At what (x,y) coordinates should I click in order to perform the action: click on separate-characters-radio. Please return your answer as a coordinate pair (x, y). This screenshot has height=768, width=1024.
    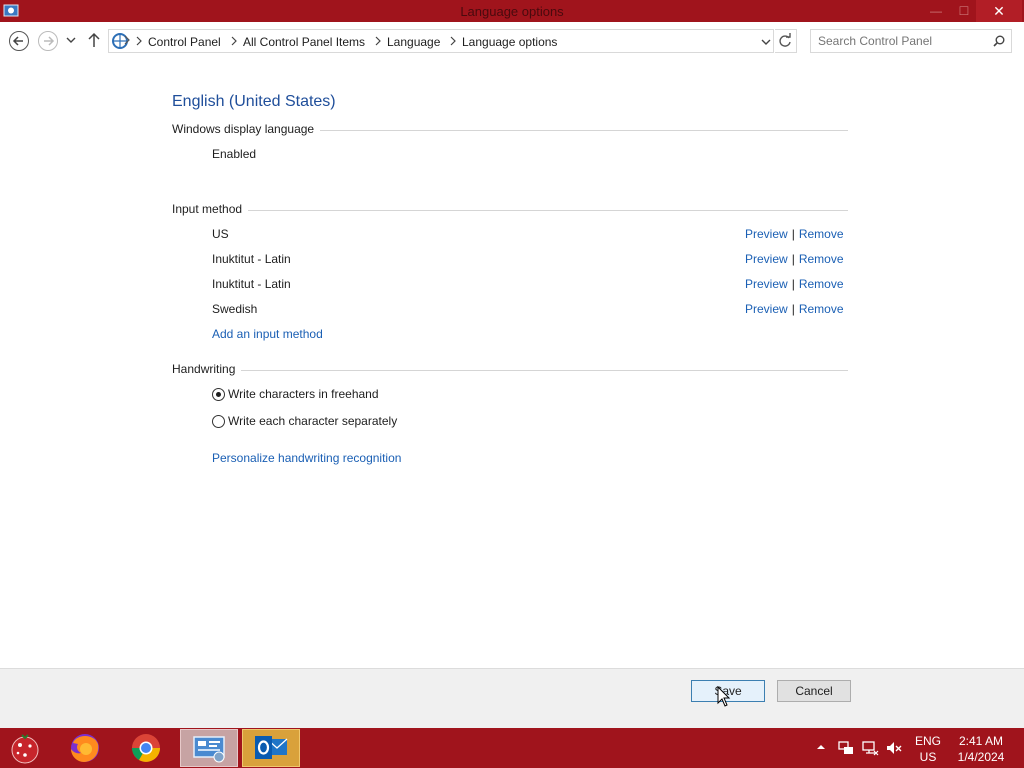
    Looking at the image, I should click on (218, 421).